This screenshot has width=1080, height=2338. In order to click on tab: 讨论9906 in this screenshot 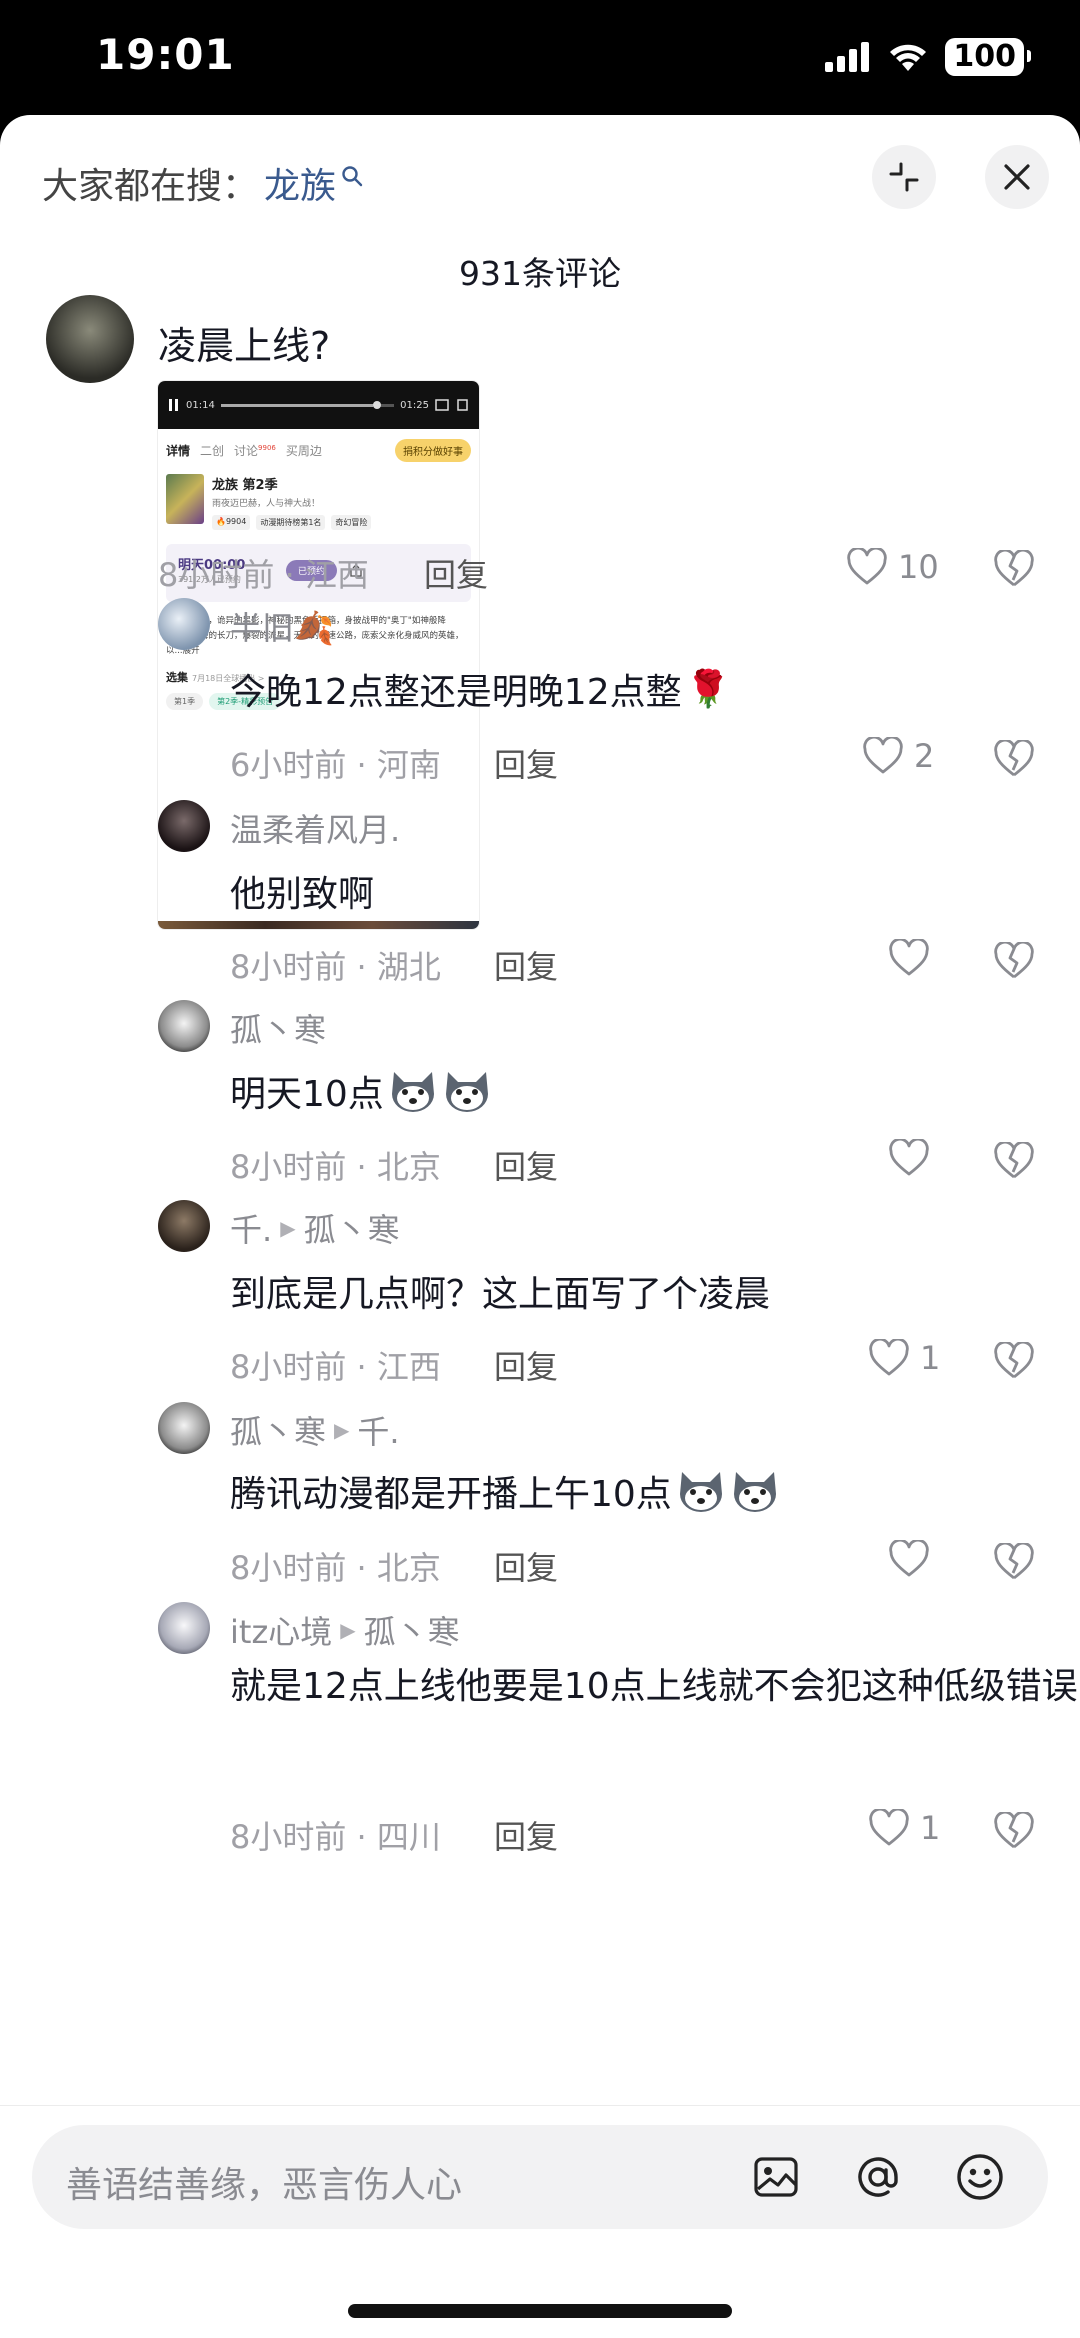, I will do `click(255, 450)`.